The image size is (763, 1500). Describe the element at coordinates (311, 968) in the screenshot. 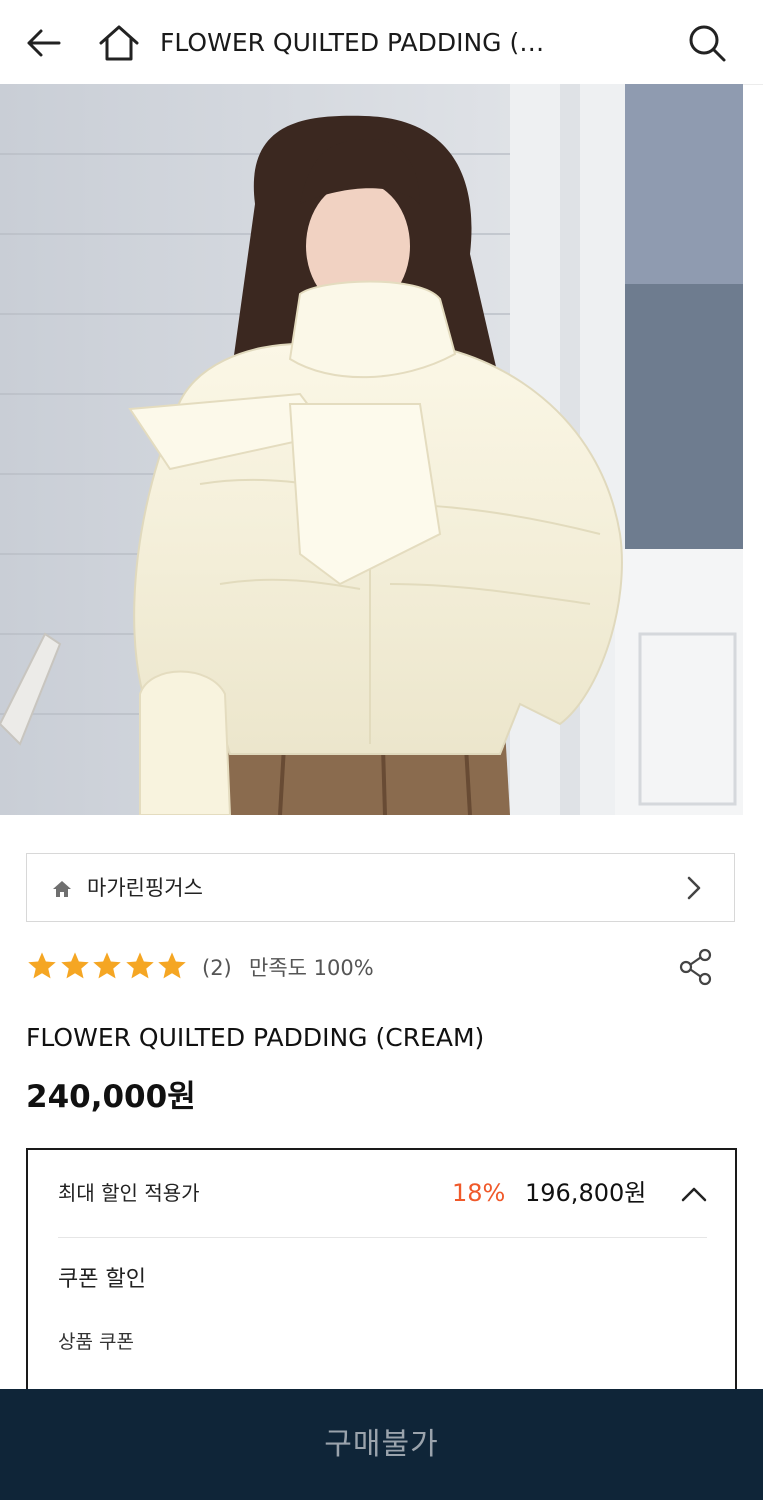

I see `satisfaction-score: 만족도 100%` at that location.